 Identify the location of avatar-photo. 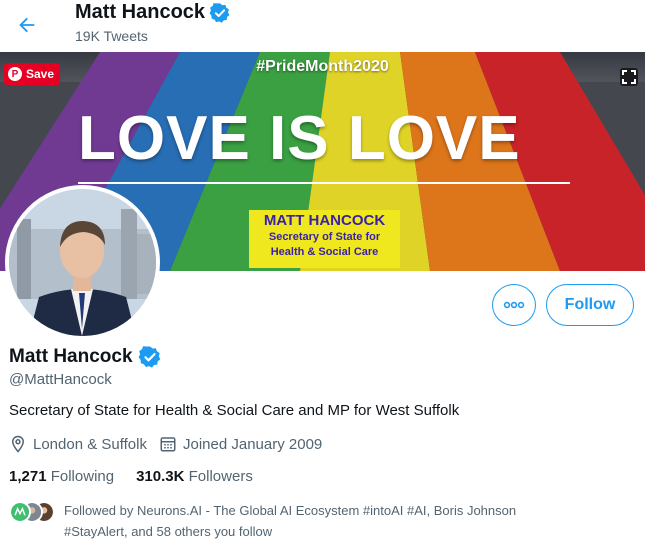
(82, 262).